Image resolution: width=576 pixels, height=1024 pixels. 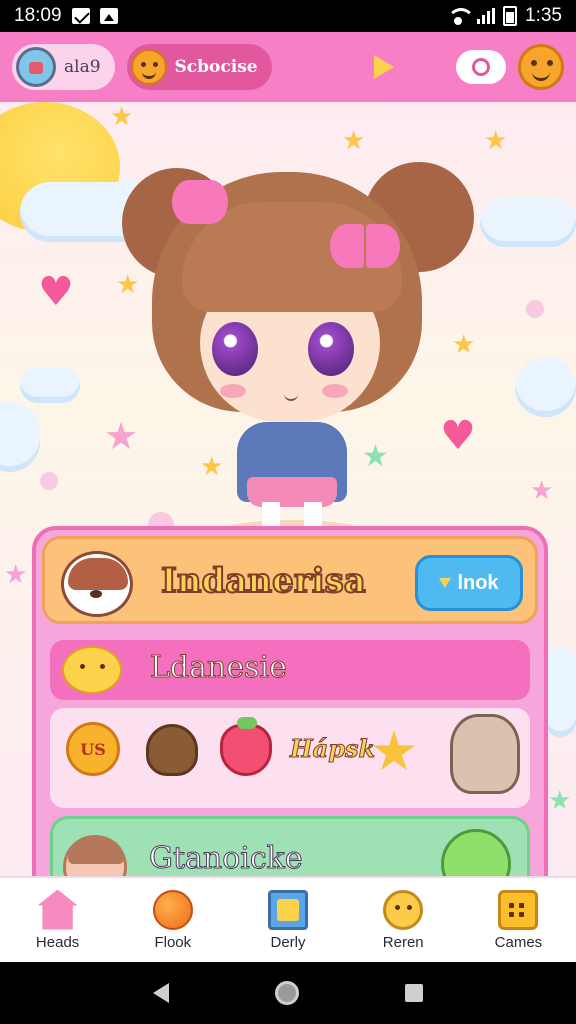 I want to click on signal-icon, so click(x=486, y=16).